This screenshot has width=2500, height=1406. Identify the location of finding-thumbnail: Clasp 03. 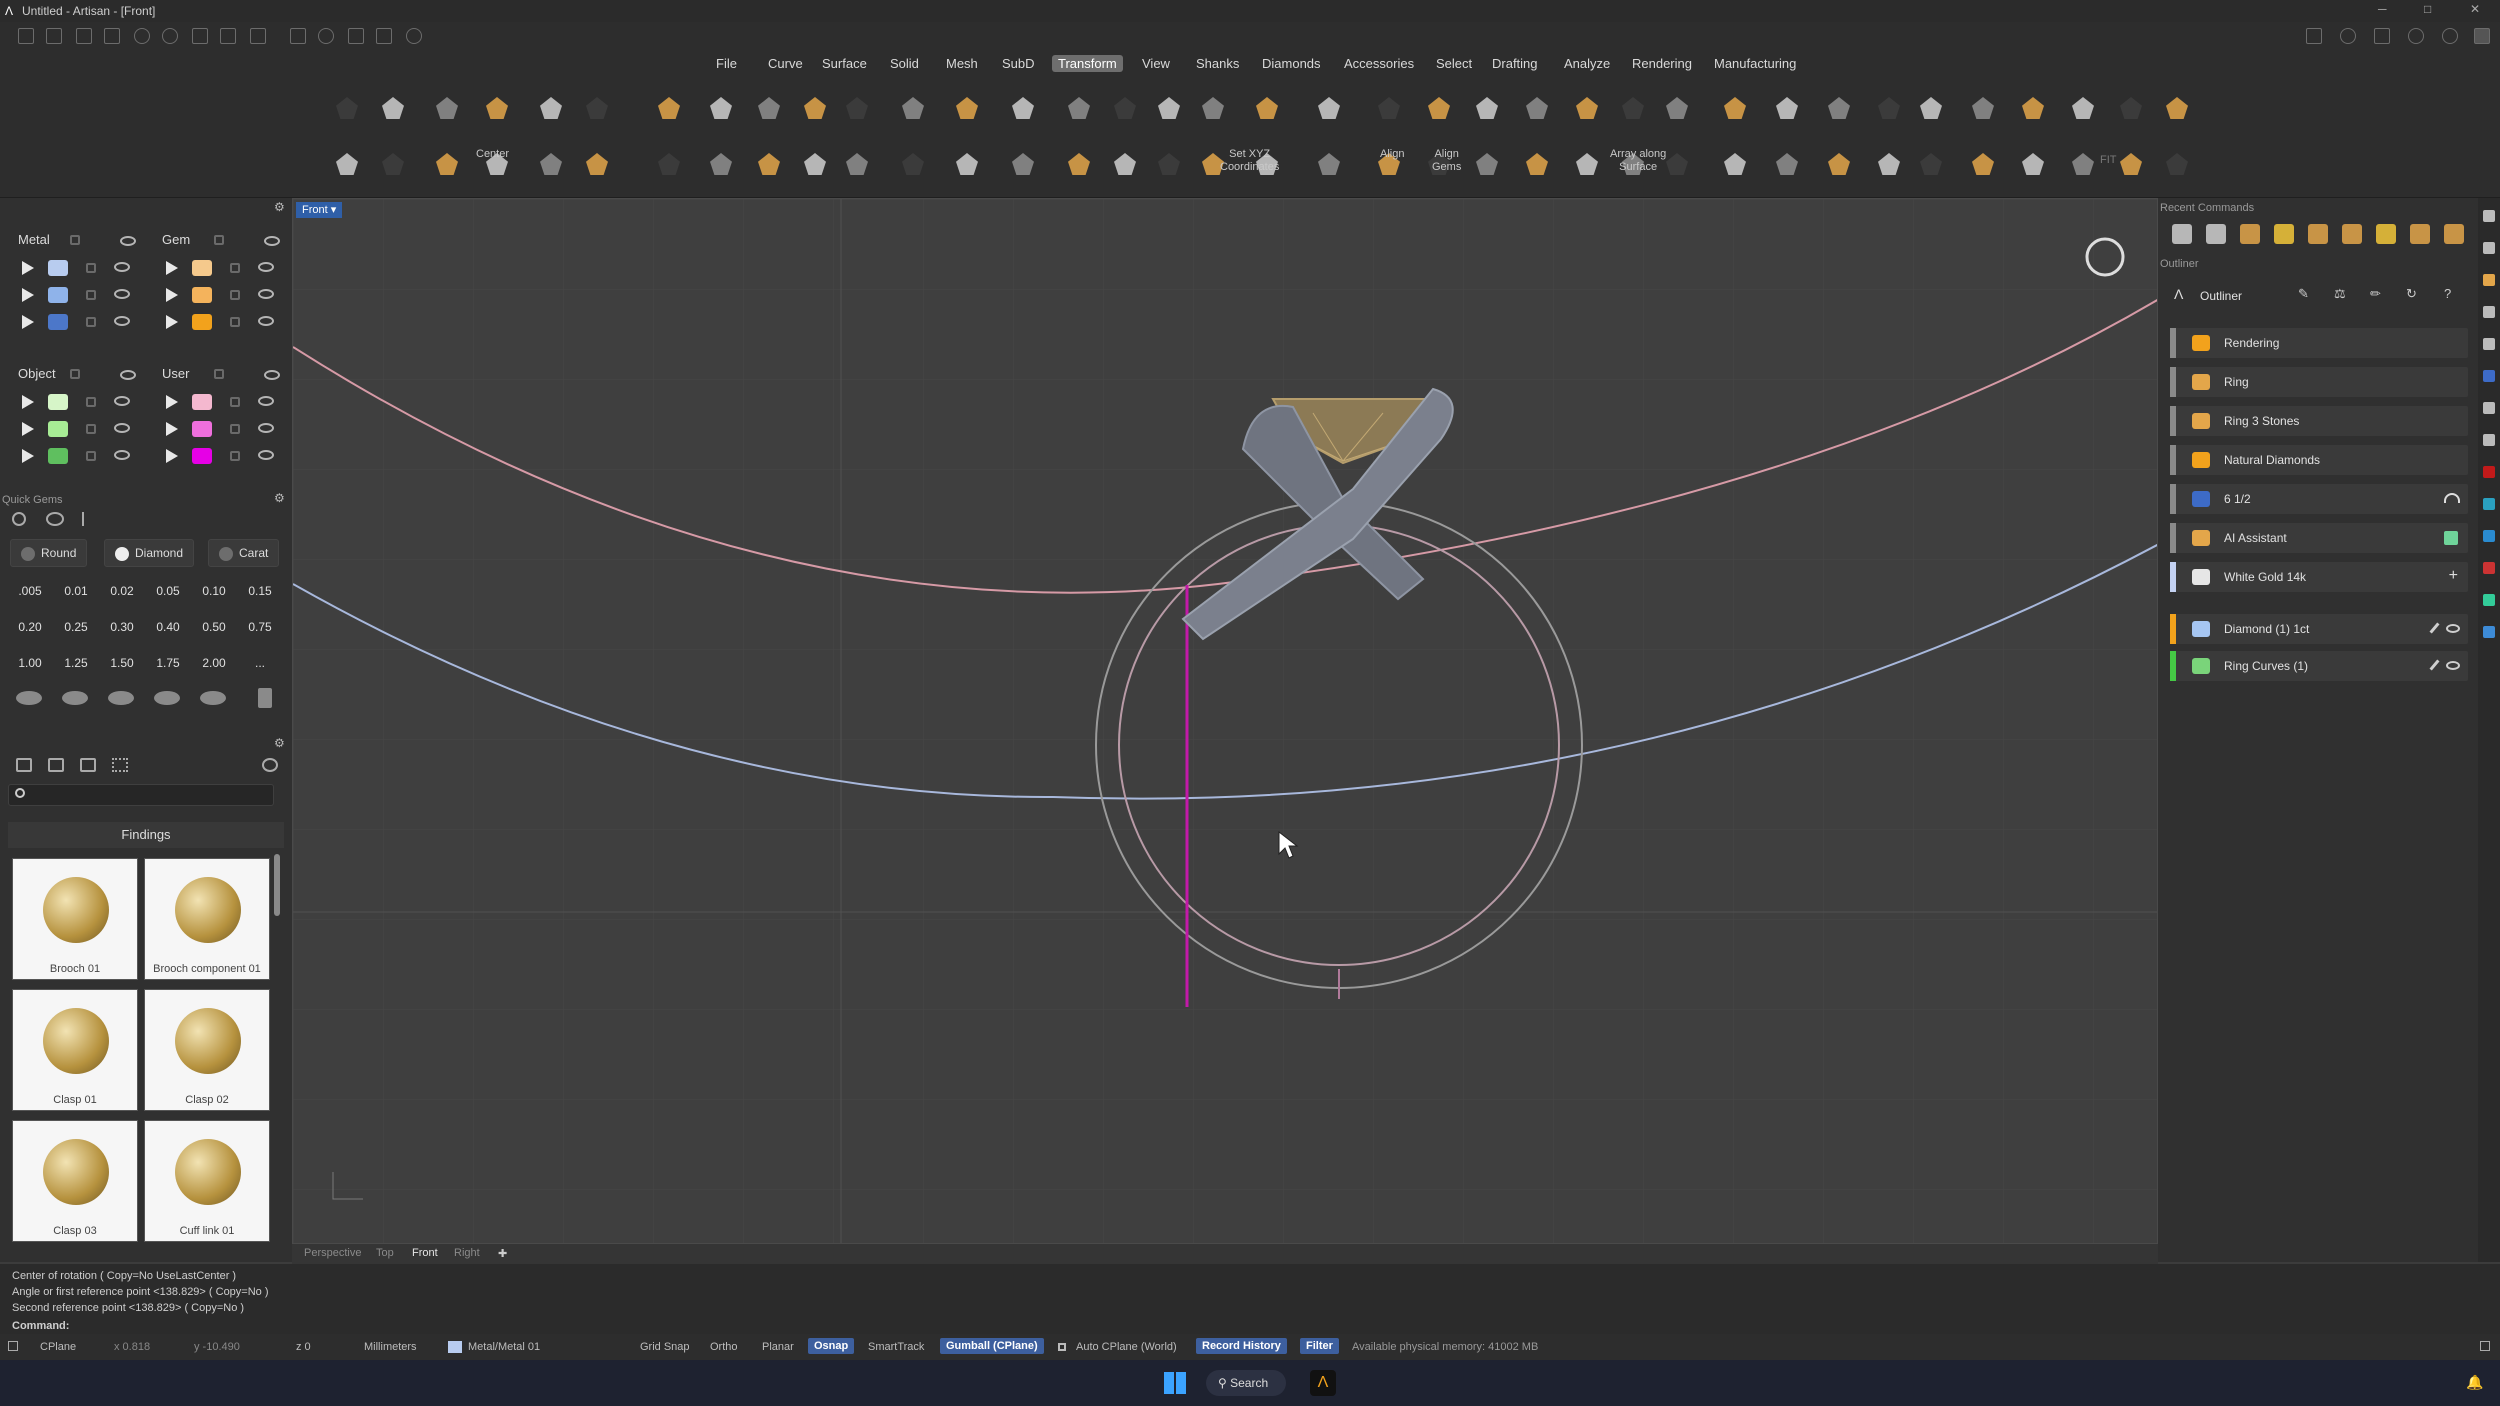
(75, 1181).